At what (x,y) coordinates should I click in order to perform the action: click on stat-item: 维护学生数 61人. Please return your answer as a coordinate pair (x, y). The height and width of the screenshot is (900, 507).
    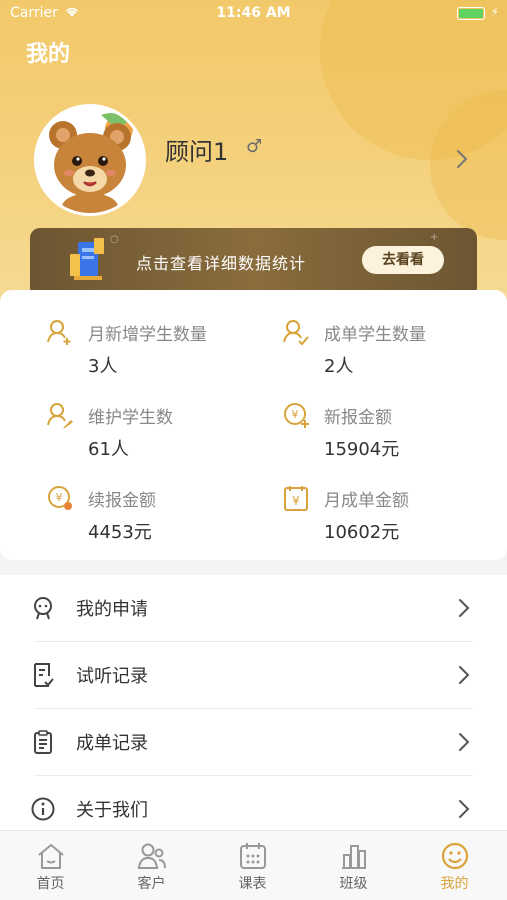
    Looking at the image, I should click on (166, 436).